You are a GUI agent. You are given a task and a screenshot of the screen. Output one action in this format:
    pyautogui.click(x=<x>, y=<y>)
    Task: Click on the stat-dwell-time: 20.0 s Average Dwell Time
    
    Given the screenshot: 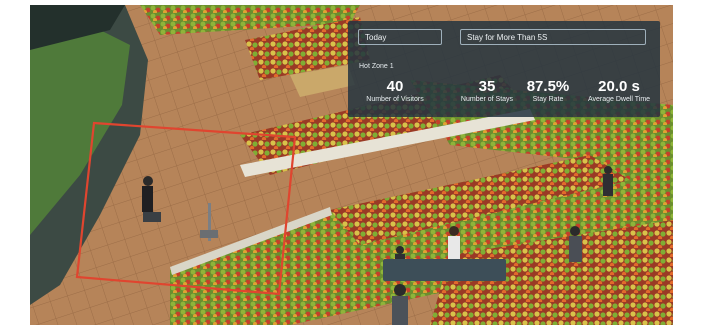 What is the action you would take?
    pyautogui.click(x=619, y=91)
    